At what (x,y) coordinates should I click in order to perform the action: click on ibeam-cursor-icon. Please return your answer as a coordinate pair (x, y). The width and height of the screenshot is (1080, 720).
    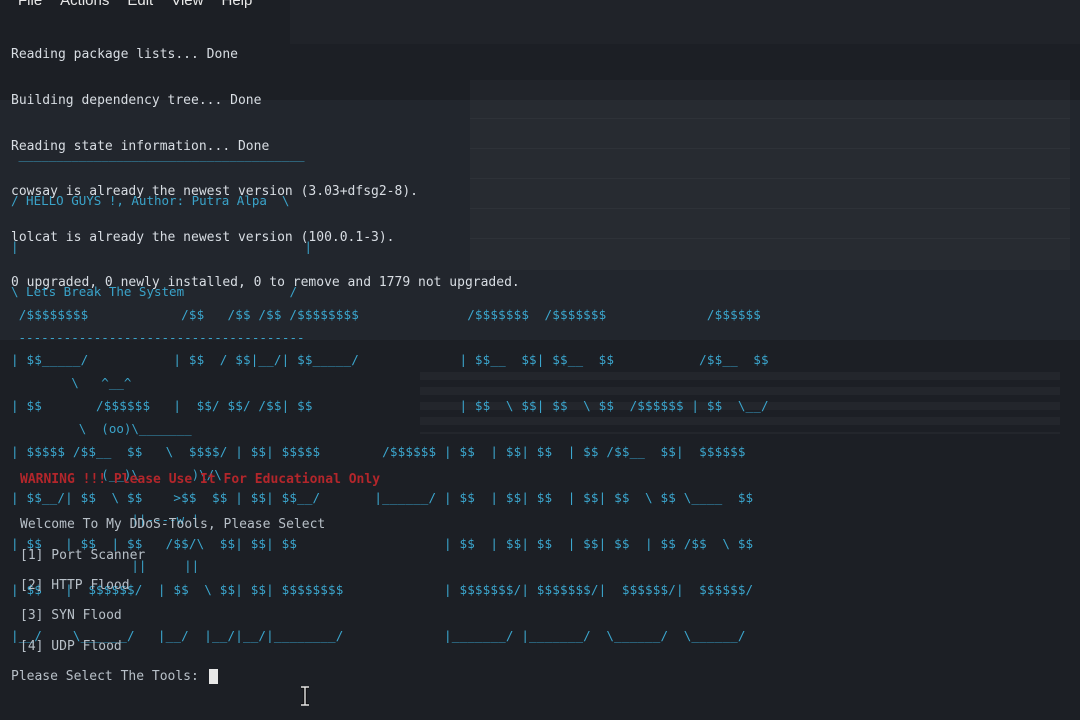
    Looking at the image, I should click on (305, 696).